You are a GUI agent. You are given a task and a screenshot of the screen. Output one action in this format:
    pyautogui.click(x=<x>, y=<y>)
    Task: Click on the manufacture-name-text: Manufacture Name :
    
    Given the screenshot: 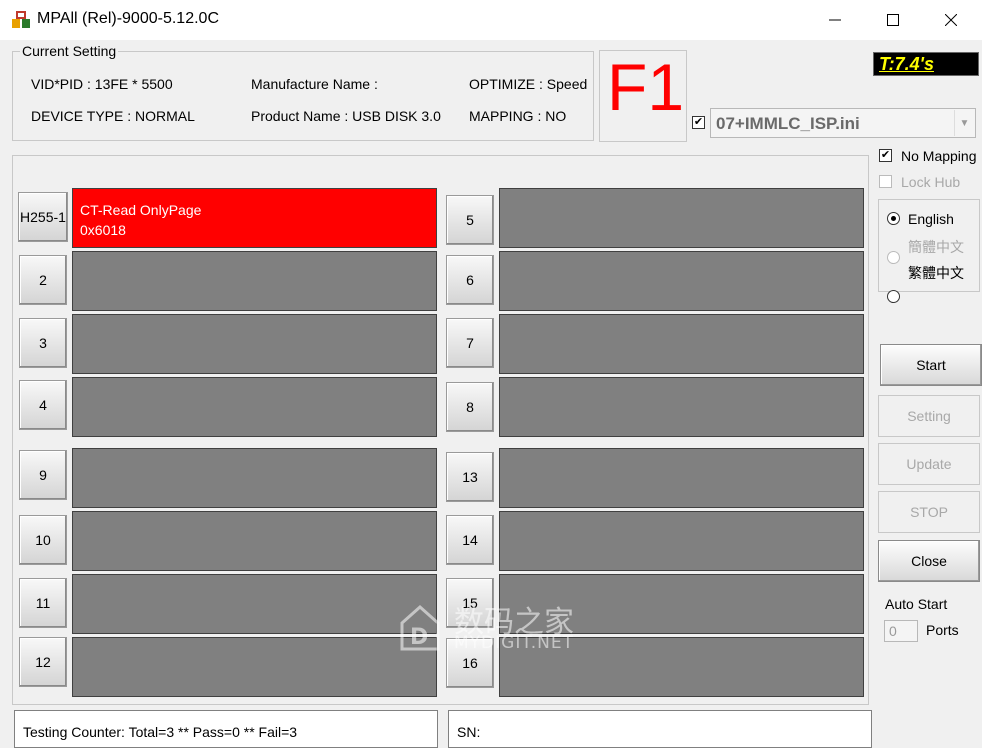 What is the action you would take?
    pyautogui.click(x=314, y=84)
    